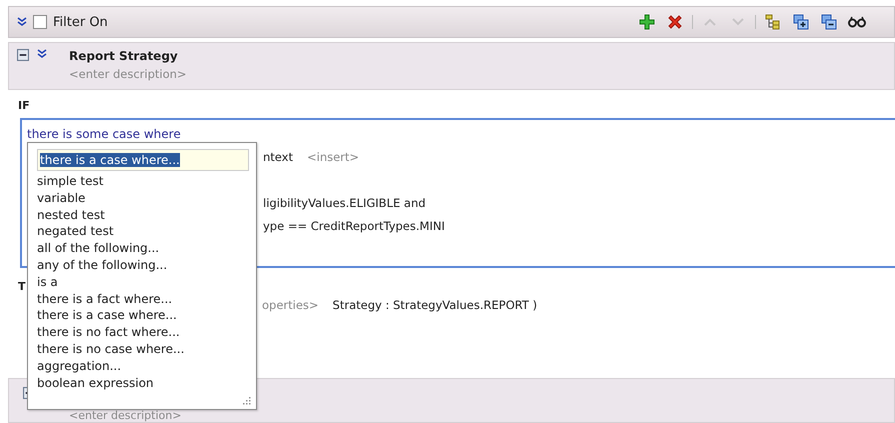  Describe the element at coordinates (710, 22) in the screenshot. I see `chevron-up-icon` at that location.